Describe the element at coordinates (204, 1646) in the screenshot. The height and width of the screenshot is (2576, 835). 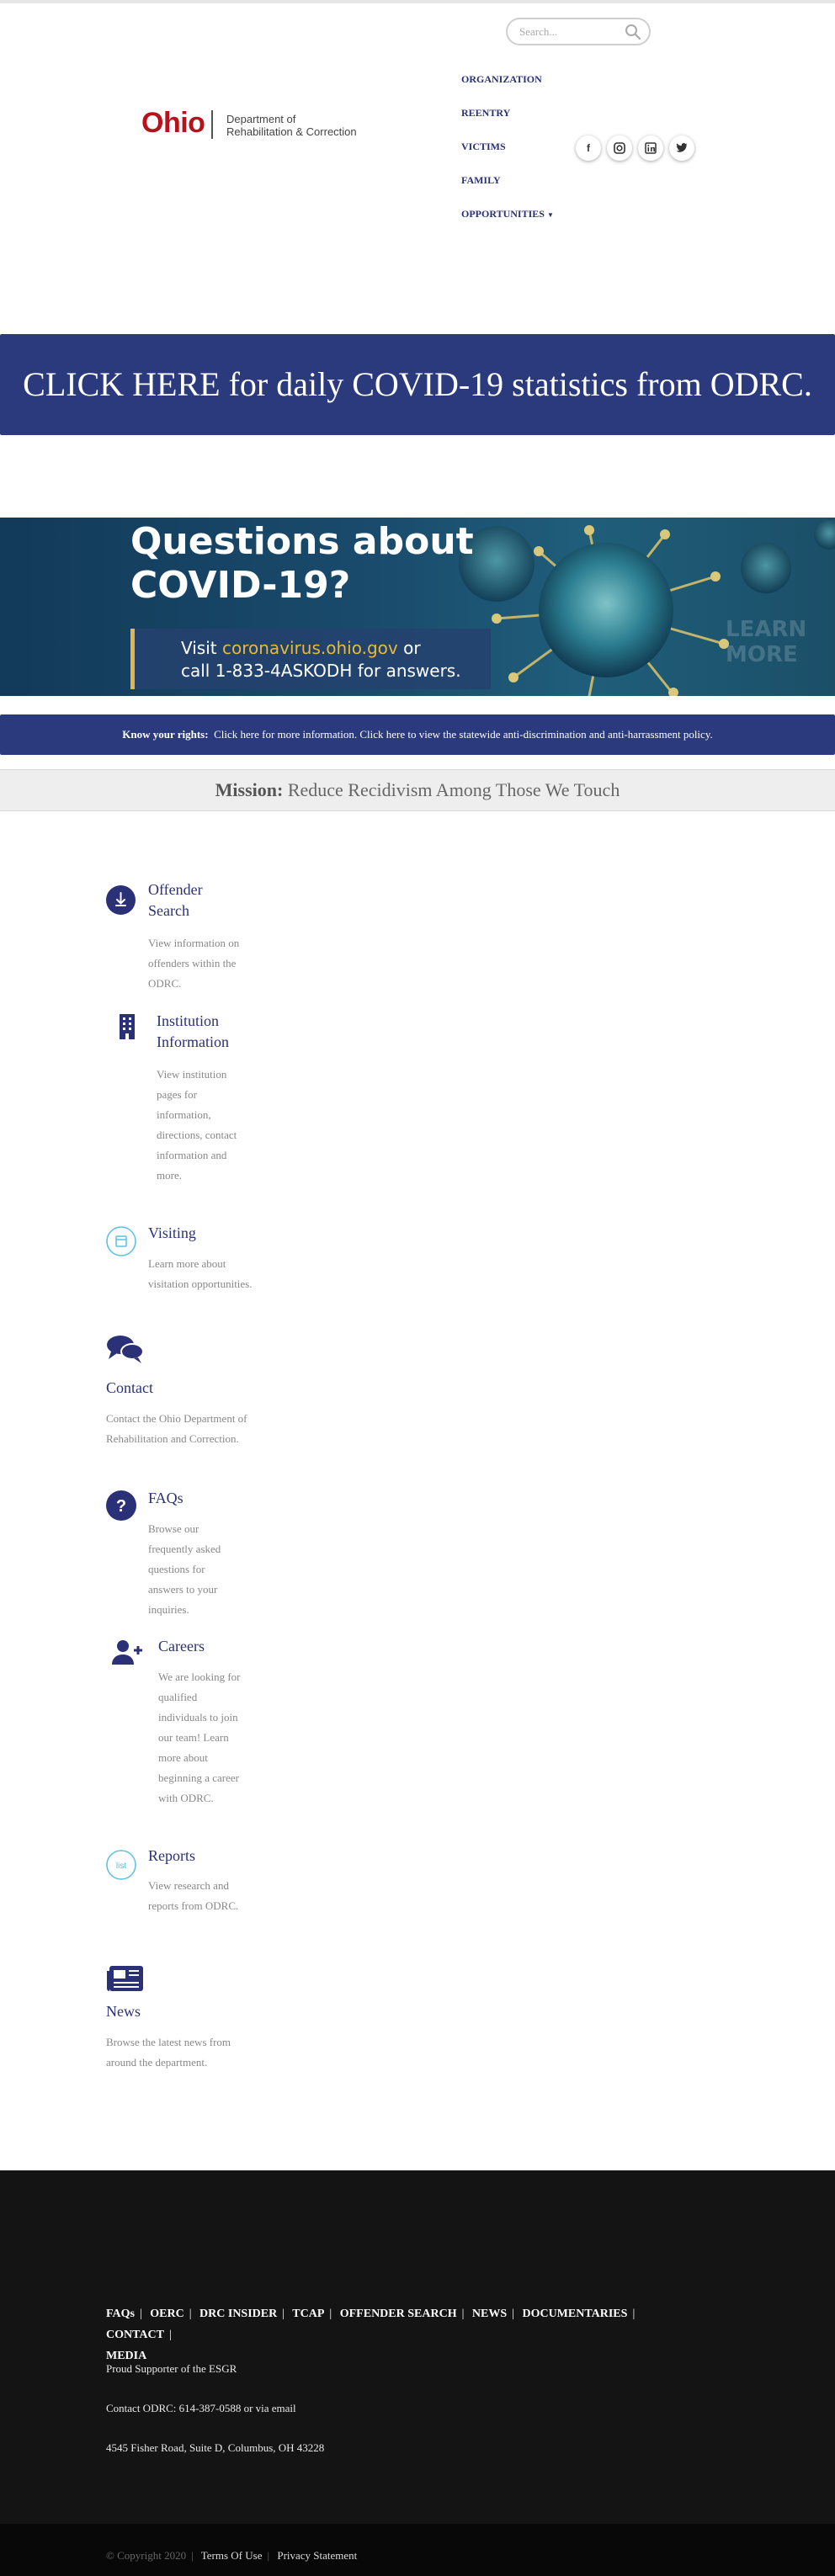
I see `card-title: Careers` at that location.